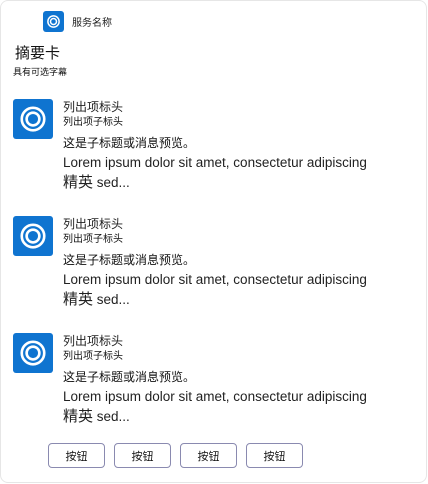  Describe the element at coordinates (38, 53) in the screenshot. I see `card-title: 摘要卡` at that location.